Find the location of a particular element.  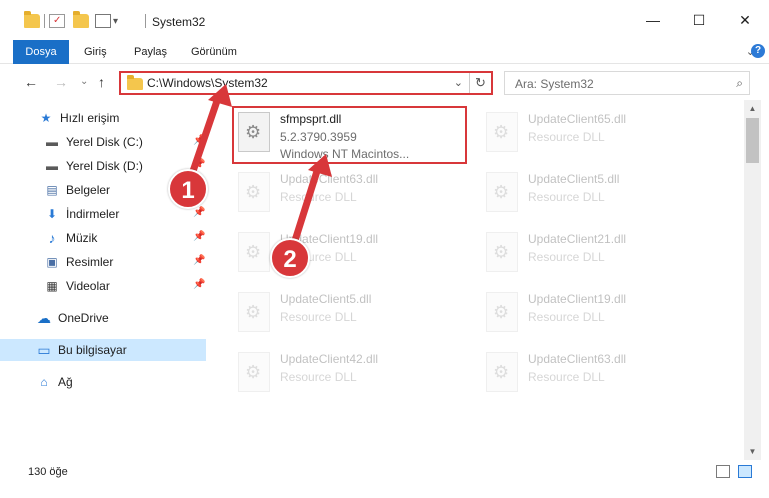

sidebar-item-downloads: ⬇ İndirmeler 📌 is located at coordinates (103, 214).